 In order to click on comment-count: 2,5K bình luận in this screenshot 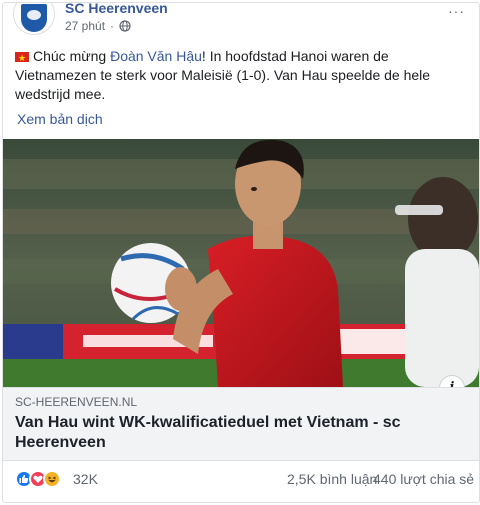, I will do `click(332, 479)`.